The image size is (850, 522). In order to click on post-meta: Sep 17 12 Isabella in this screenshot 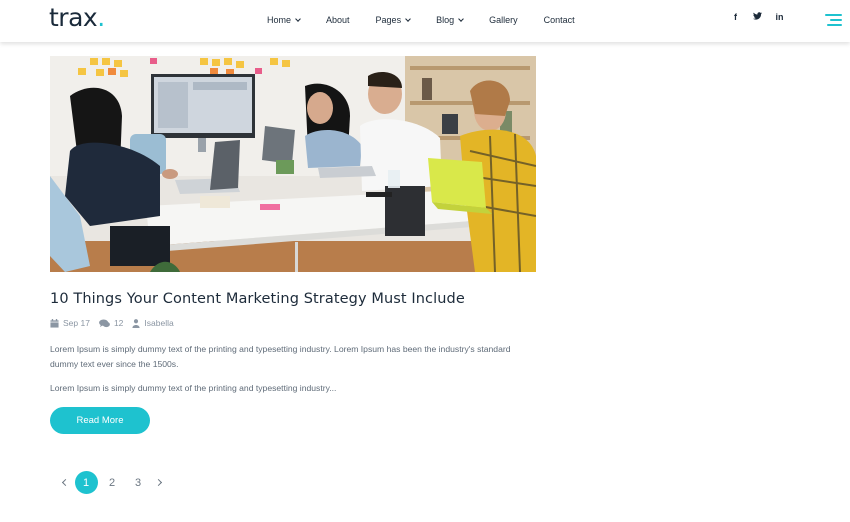, I will do `click(116, 323)`.